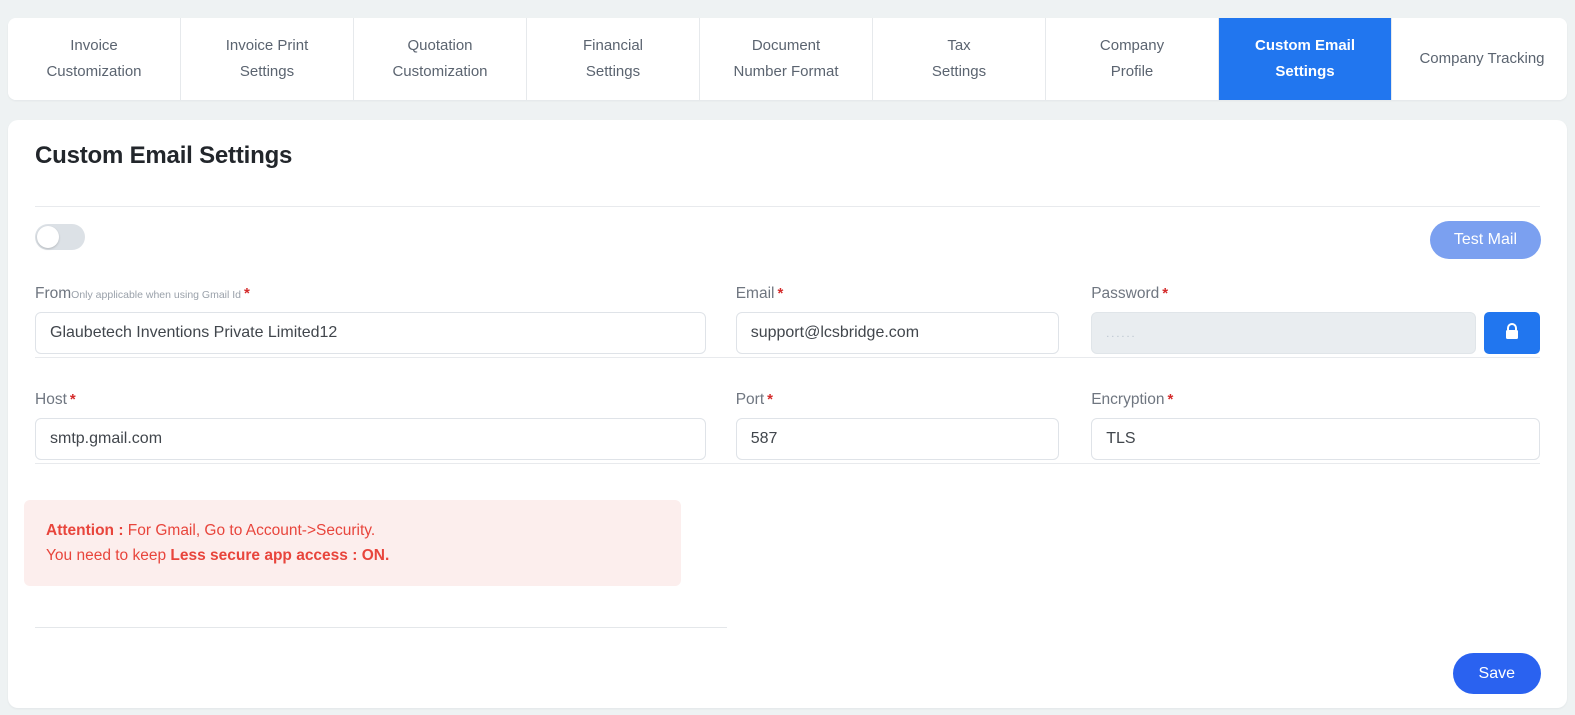 This screenshot has height=715, width=1575. Describe the element at coordinates (94, 59) in the screenshot. I see `tab-invoice-customization: Invoice Customization` at that location.